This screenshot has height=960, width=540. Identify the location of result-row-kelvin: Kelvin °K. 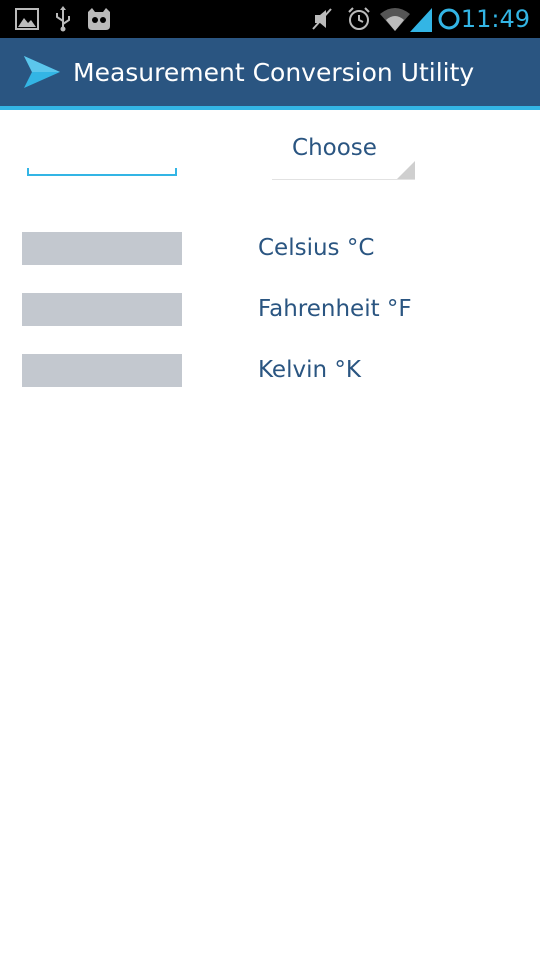
(270, 371).